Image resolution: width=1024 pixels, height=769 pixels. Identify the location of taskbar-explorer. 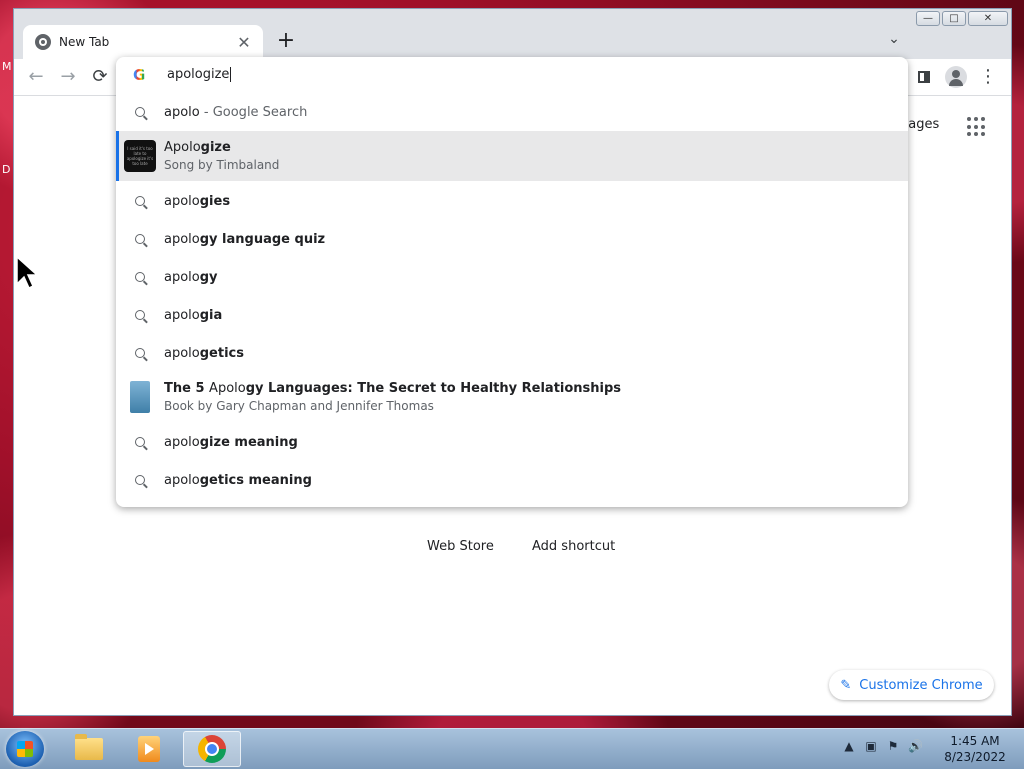
(89, 749).